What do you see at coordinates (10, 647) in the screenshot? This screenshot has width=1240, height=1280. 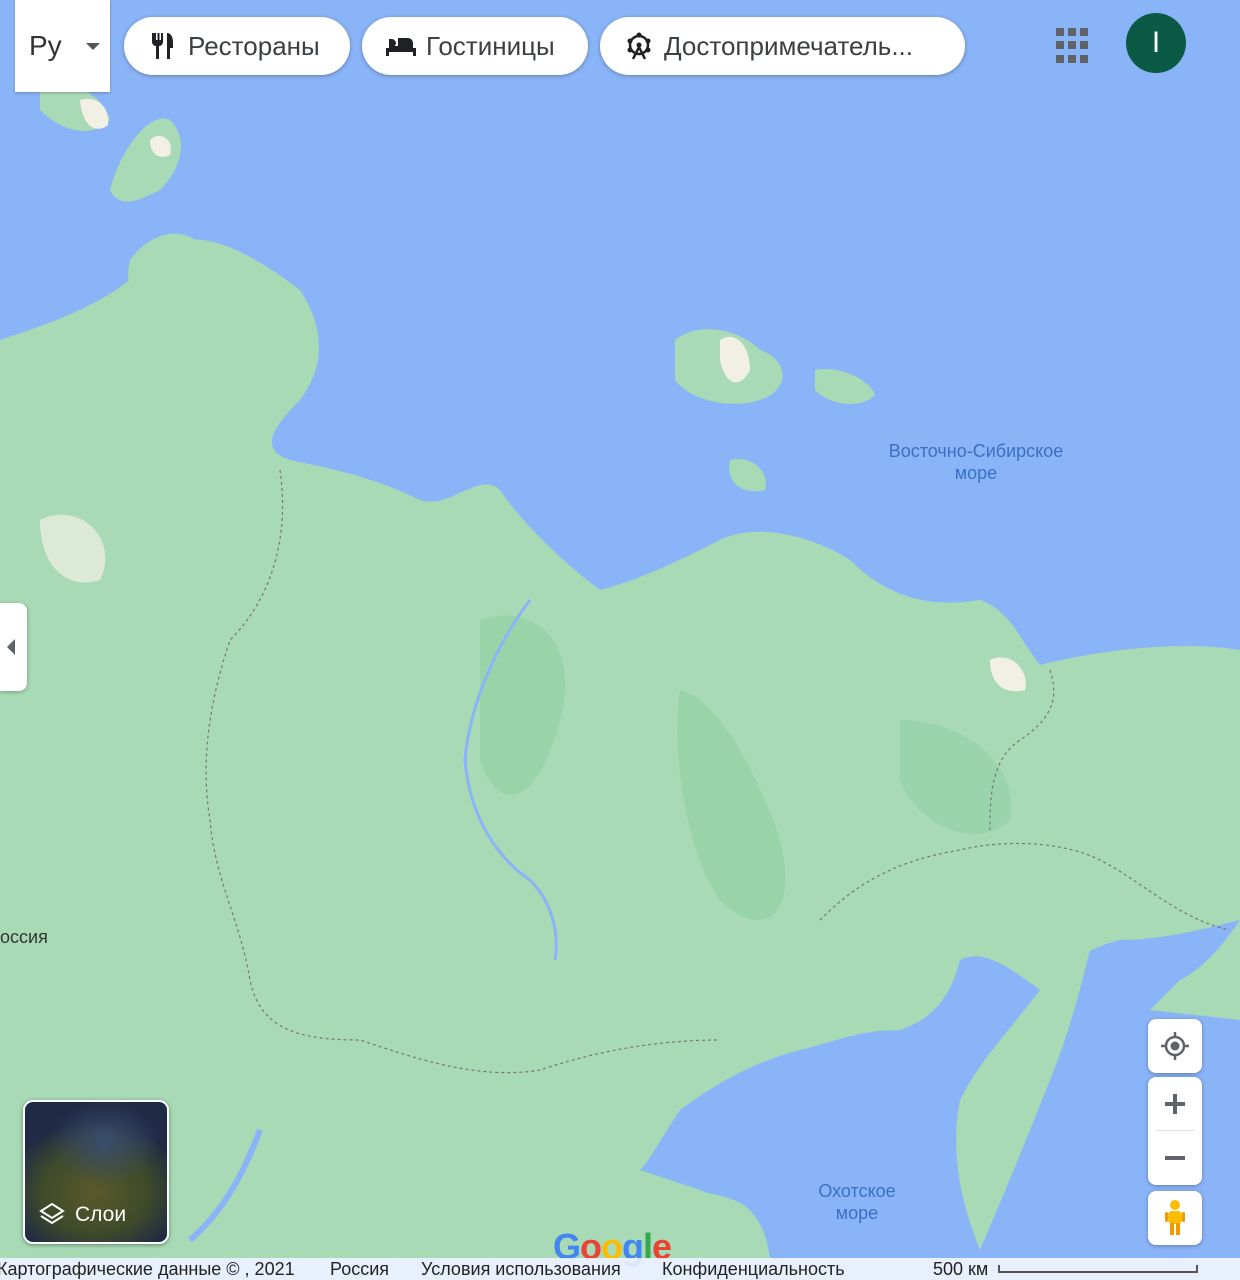 I see `chevron-left-icon` at bounding box center [10, 647].